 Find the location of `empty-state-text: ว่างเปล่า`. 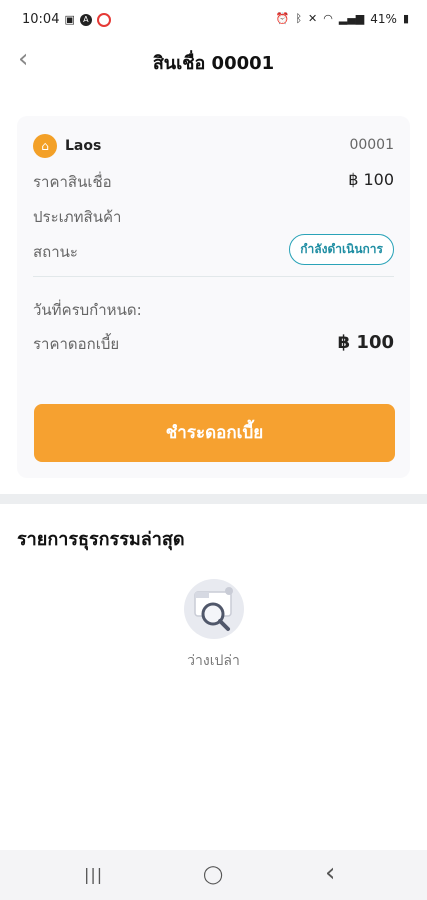

empty-state-text: ว่างเปล่า is located at coordinates (213, 661).